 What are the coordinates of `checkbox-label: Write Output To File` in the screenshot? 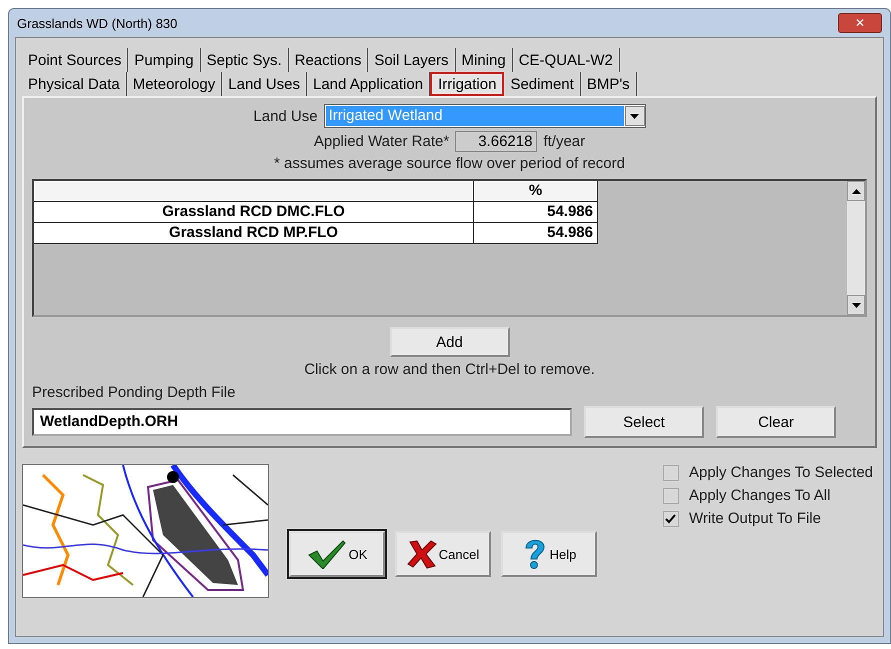 It's located at (754, 518).